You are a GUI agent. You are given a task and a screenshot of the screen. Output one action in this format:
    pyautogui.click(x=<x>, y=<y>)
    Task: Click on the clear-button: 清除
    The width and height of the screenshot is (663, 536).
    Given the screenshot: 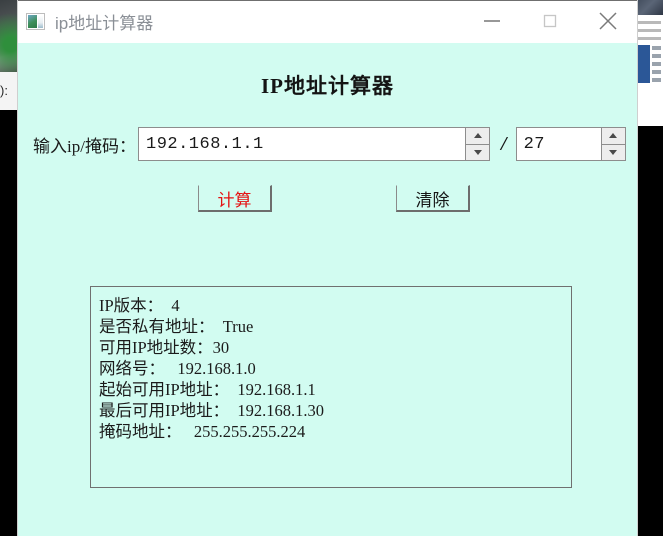 What is the action you would take?
    pyautogui.click(x=433, y=198)
    